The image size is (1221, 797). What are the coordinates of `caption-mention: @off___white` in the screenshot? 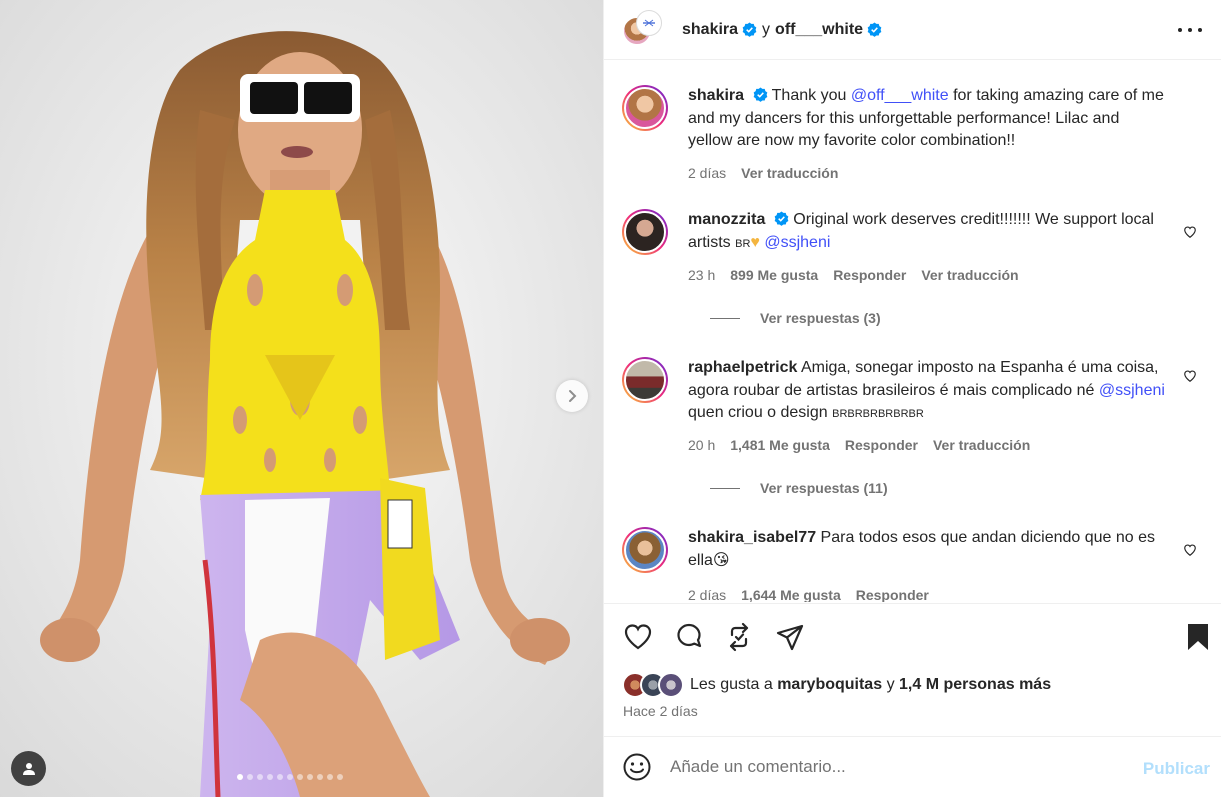 It's located at (900, 95).